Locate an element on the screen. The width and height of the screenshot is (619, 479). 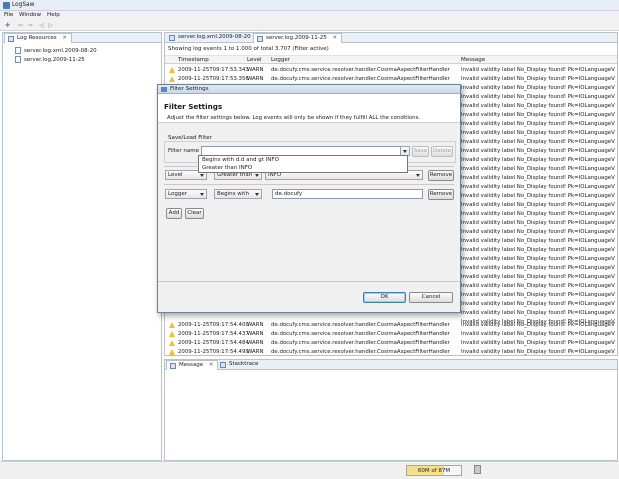
tab-stacktrace-label: Stacktrace is located at coordinates (244, 364).